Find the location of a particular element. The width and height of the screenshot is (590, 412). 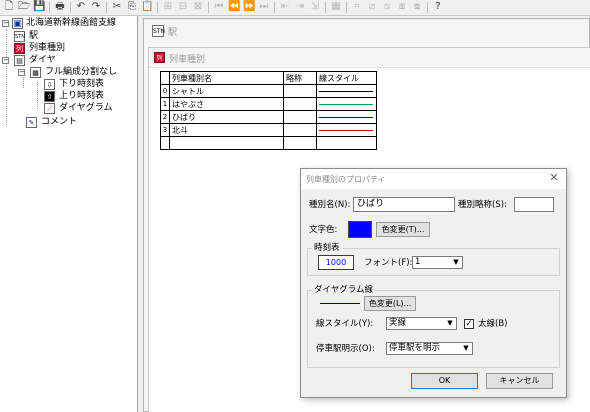

dialog-titlebar: 列車種別のプロパティ ✕ is located at coordinates (433, 179).